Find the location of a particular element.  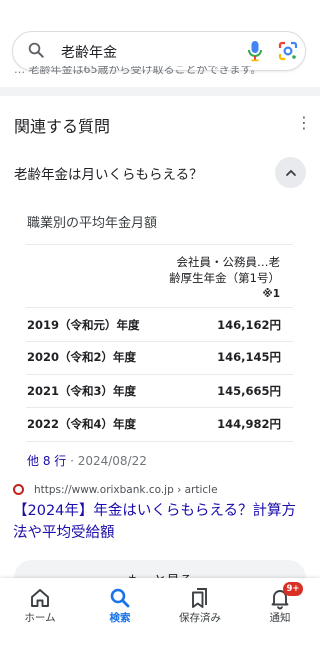

section-title: 関連する質問 is located at coordinates (62, 126).